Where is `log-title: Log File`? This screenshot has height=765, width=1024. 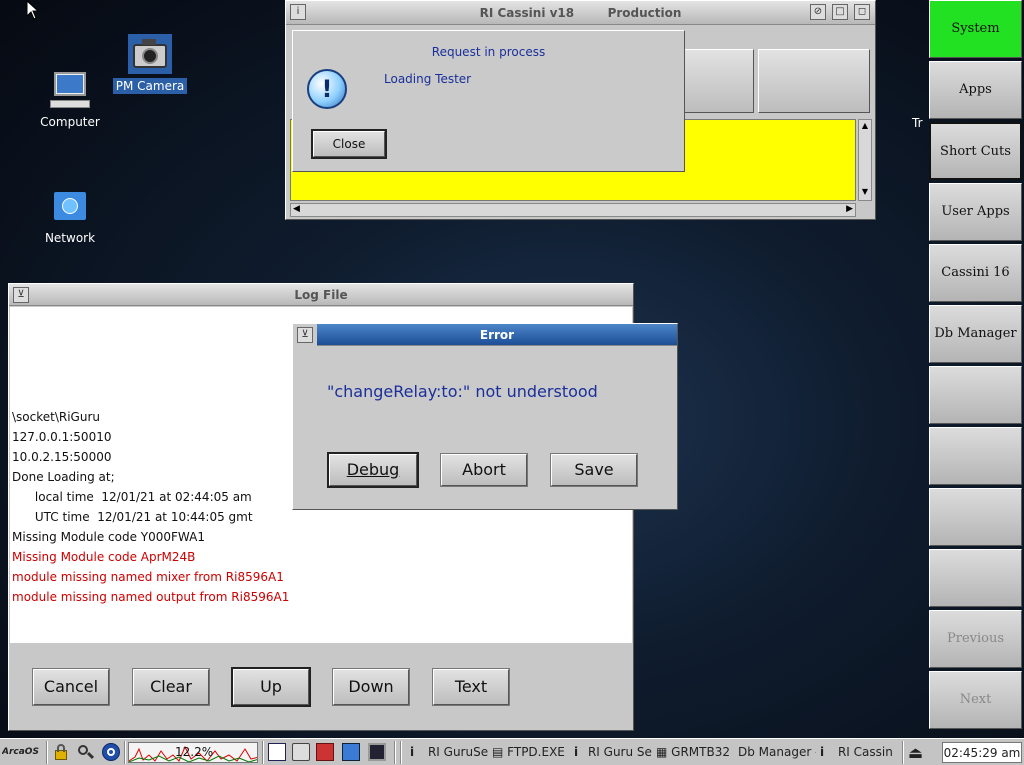
log-title: Log File is located at coordinates (321, 295).